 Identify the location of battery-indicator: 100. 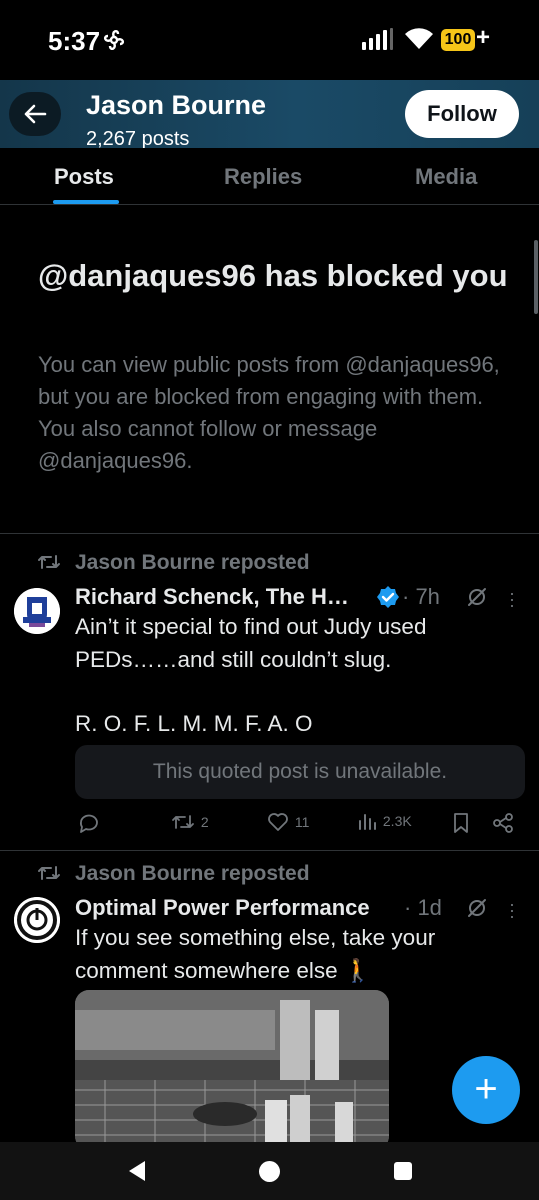
(458, 40).